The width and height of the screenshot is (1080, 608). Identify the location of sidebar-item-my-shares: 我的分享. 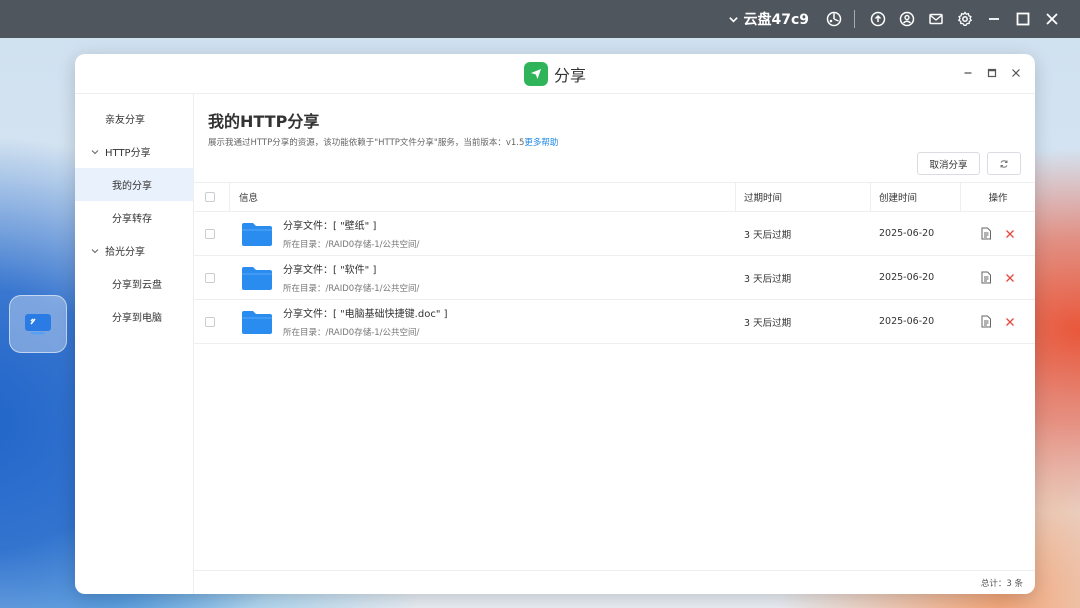
(134, 184).